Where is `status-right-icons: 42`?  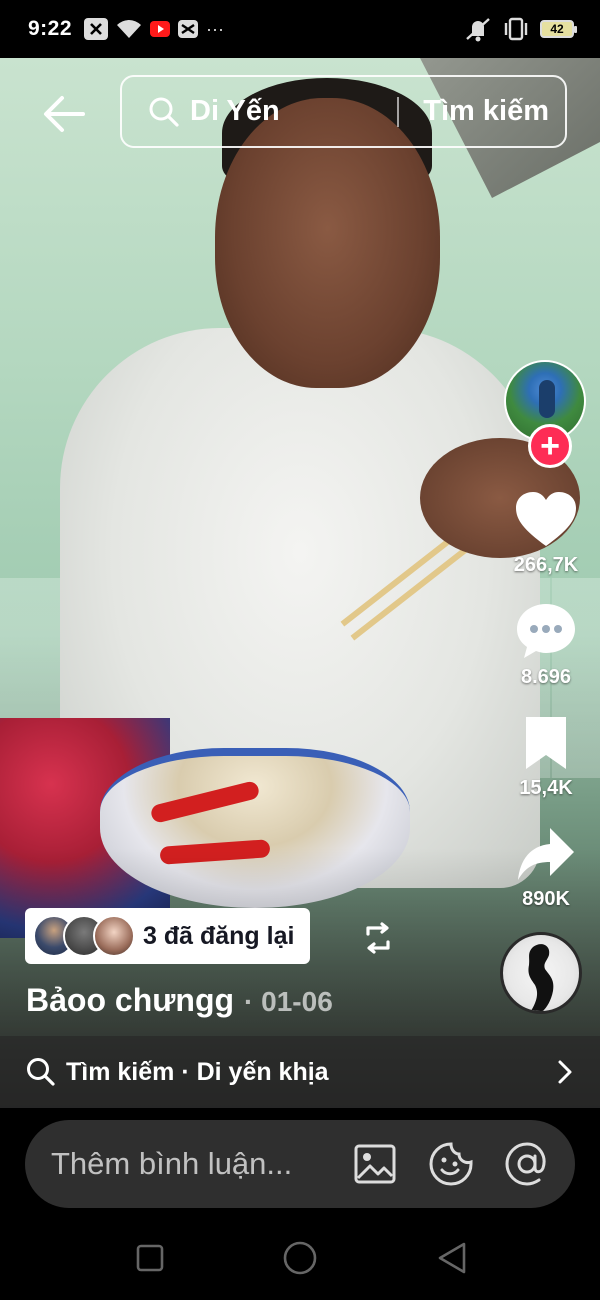
status-right-icons: 42 is located at coordinates (520, 29).